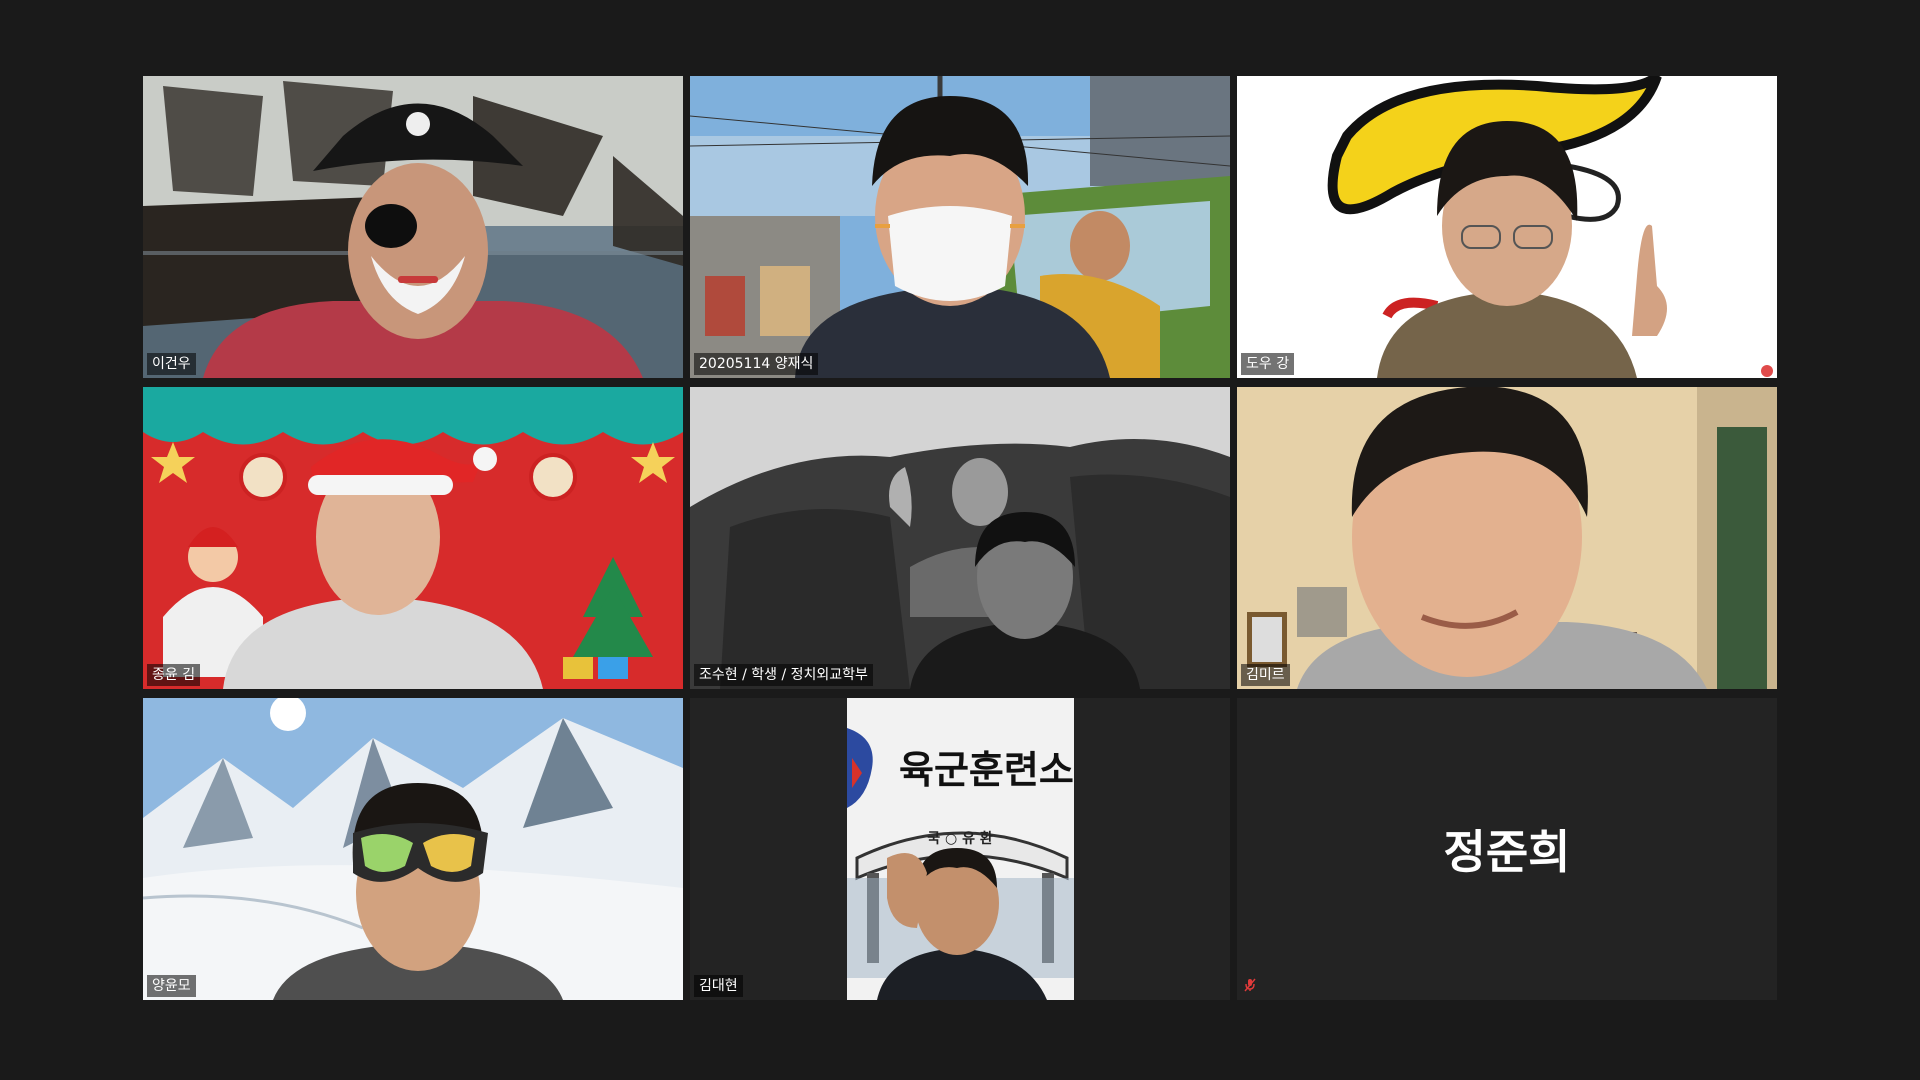 The height and width of the screenshot is (1080, 1920). I want to click on participant-tile-3: 도우 강, so click(1507, 227).